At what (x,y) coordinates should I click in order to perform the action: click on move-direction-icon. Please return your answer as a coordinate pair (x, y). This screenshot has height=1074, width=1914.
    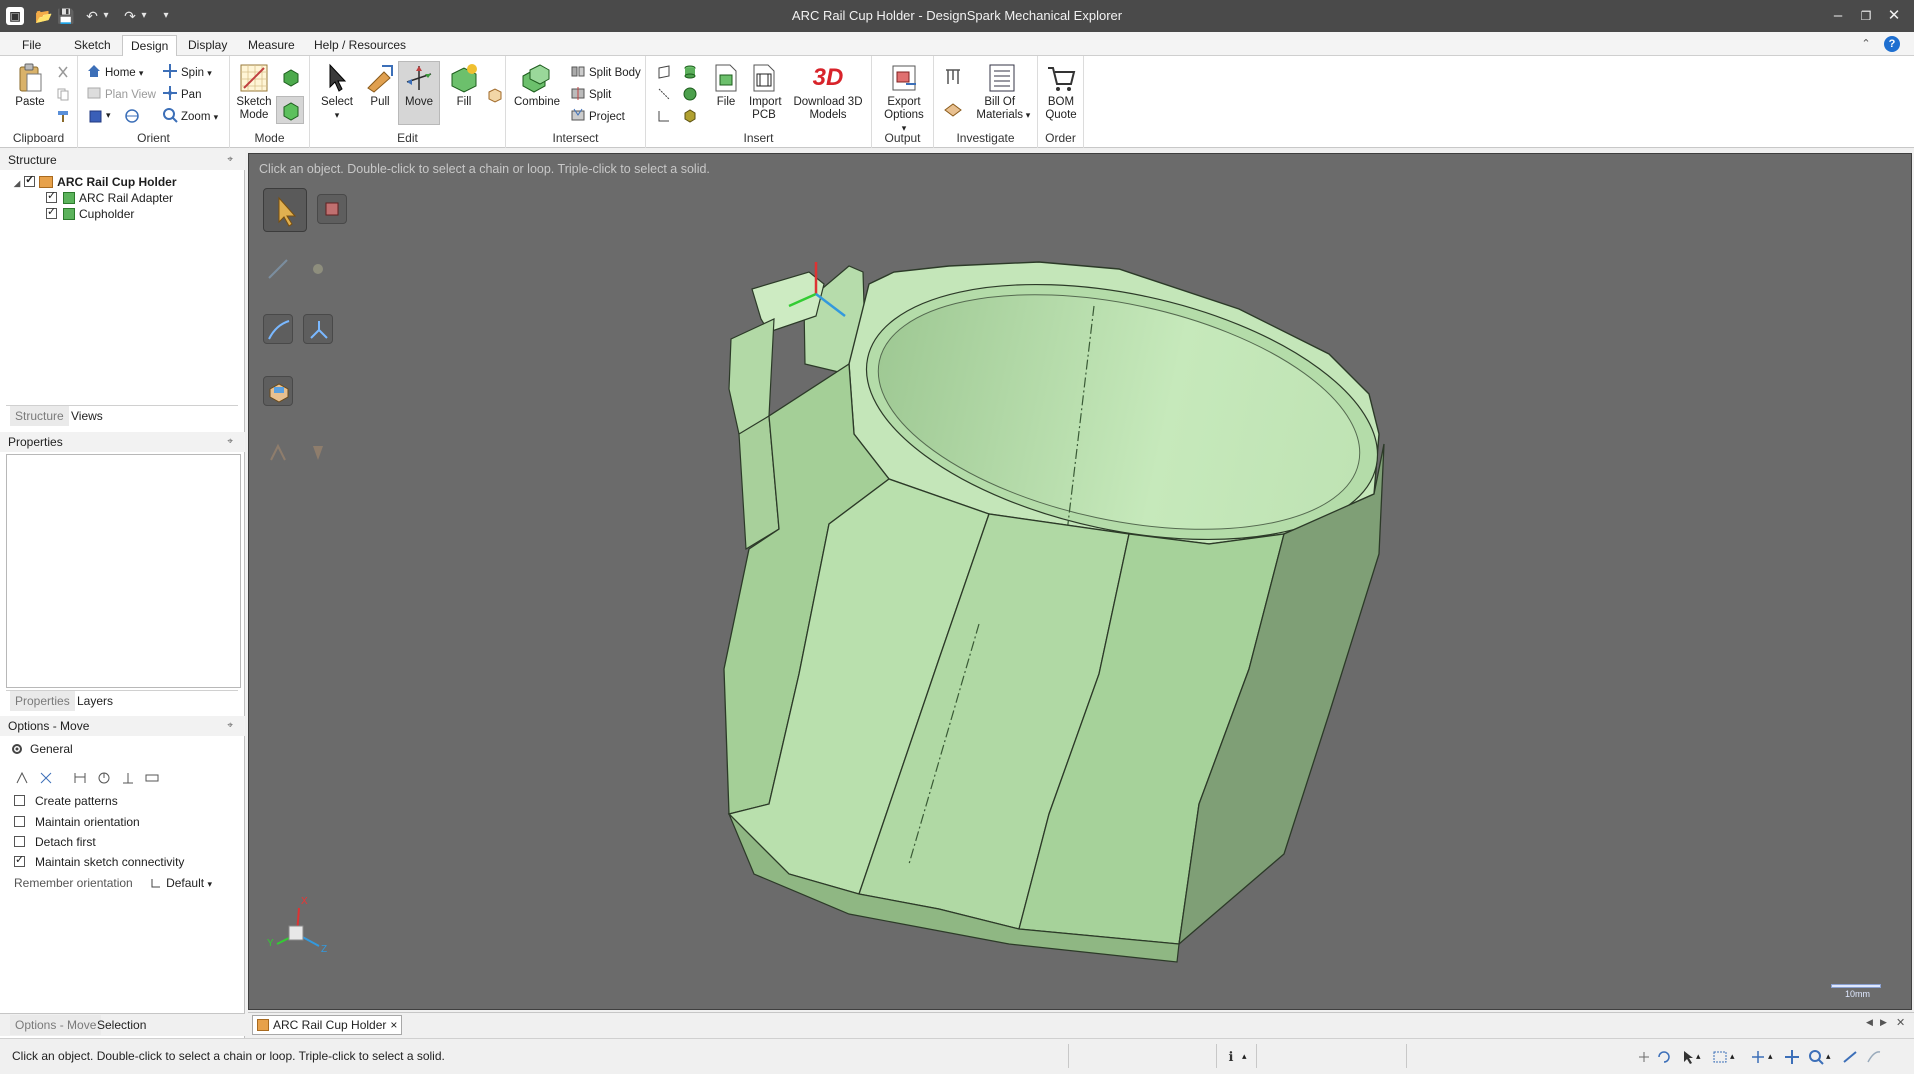
    Looking at the image, I should click on (46, 778).